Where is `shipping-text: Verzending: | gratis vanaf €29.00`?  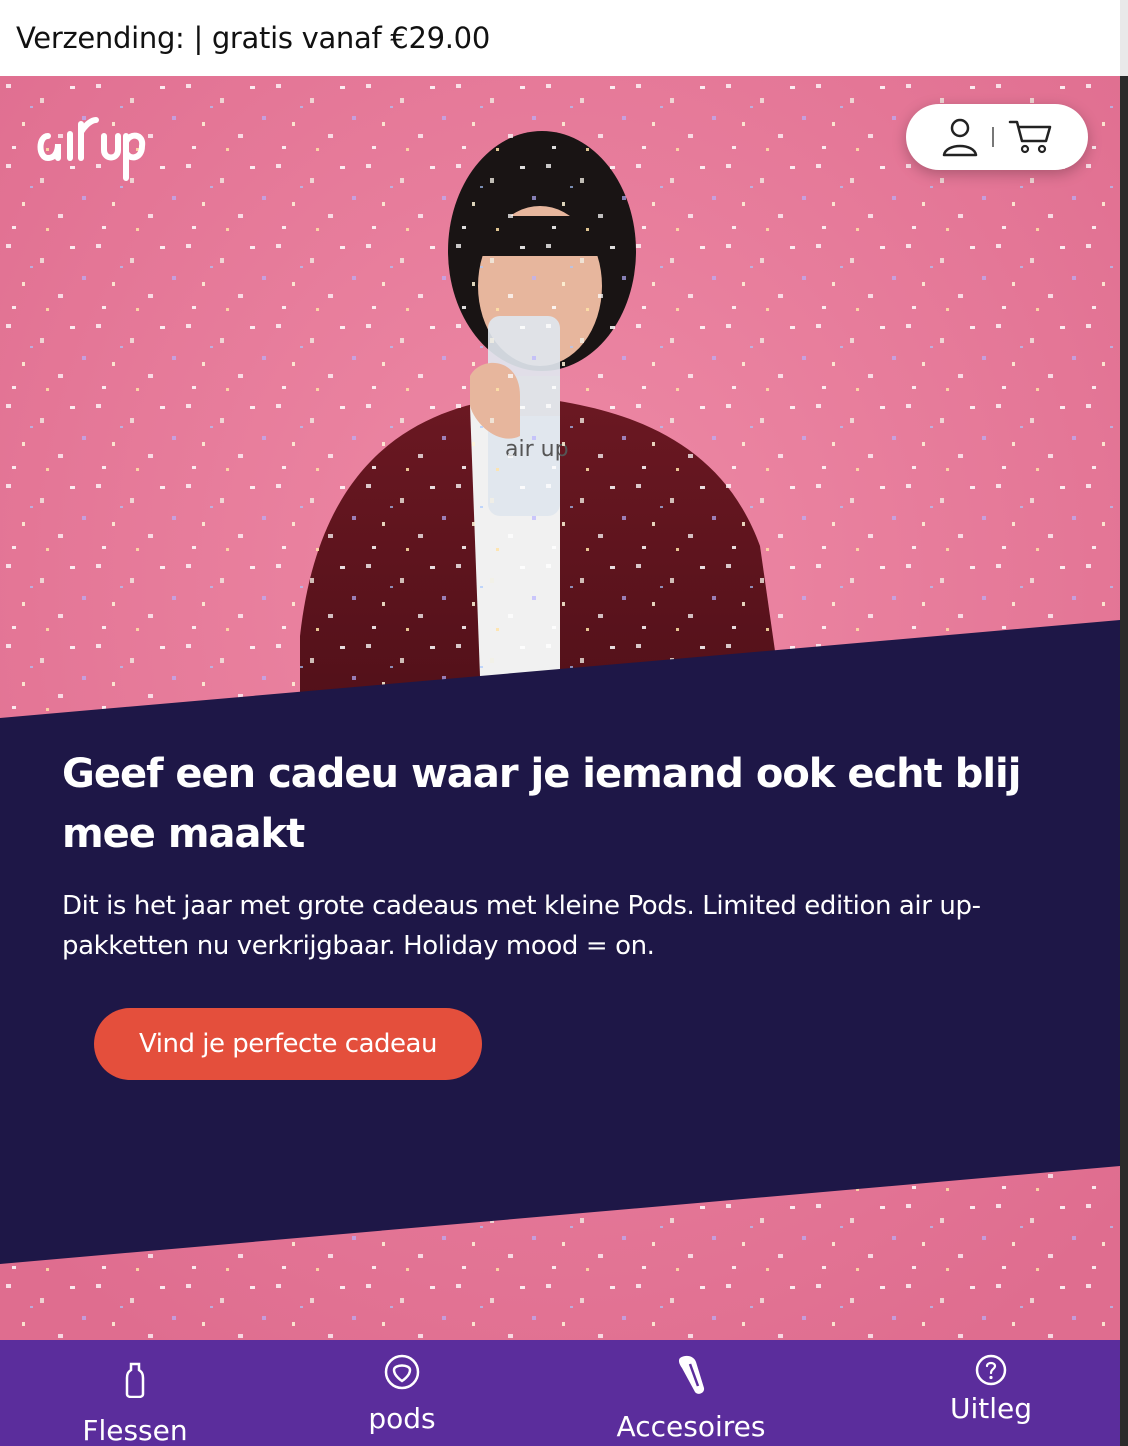 shipping-text: Verzending: | gratis vanaf €29.00 is located at coordinates (253, 38).